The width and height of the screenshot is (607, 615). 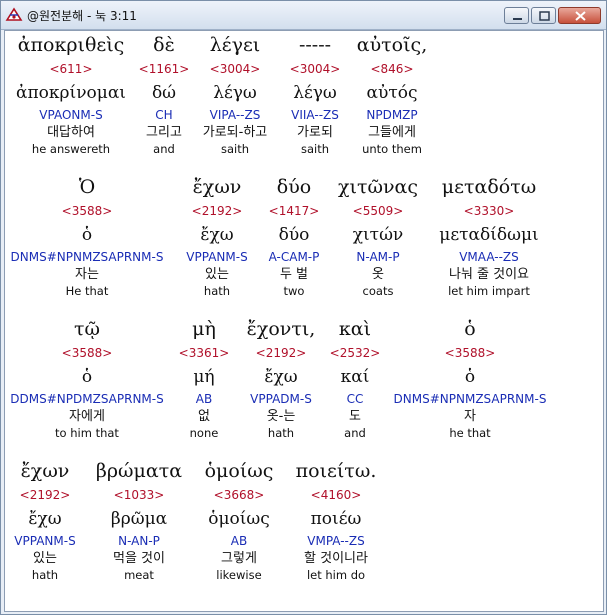 I want to click on lemma: χιτών, so click(x=378, y=235).